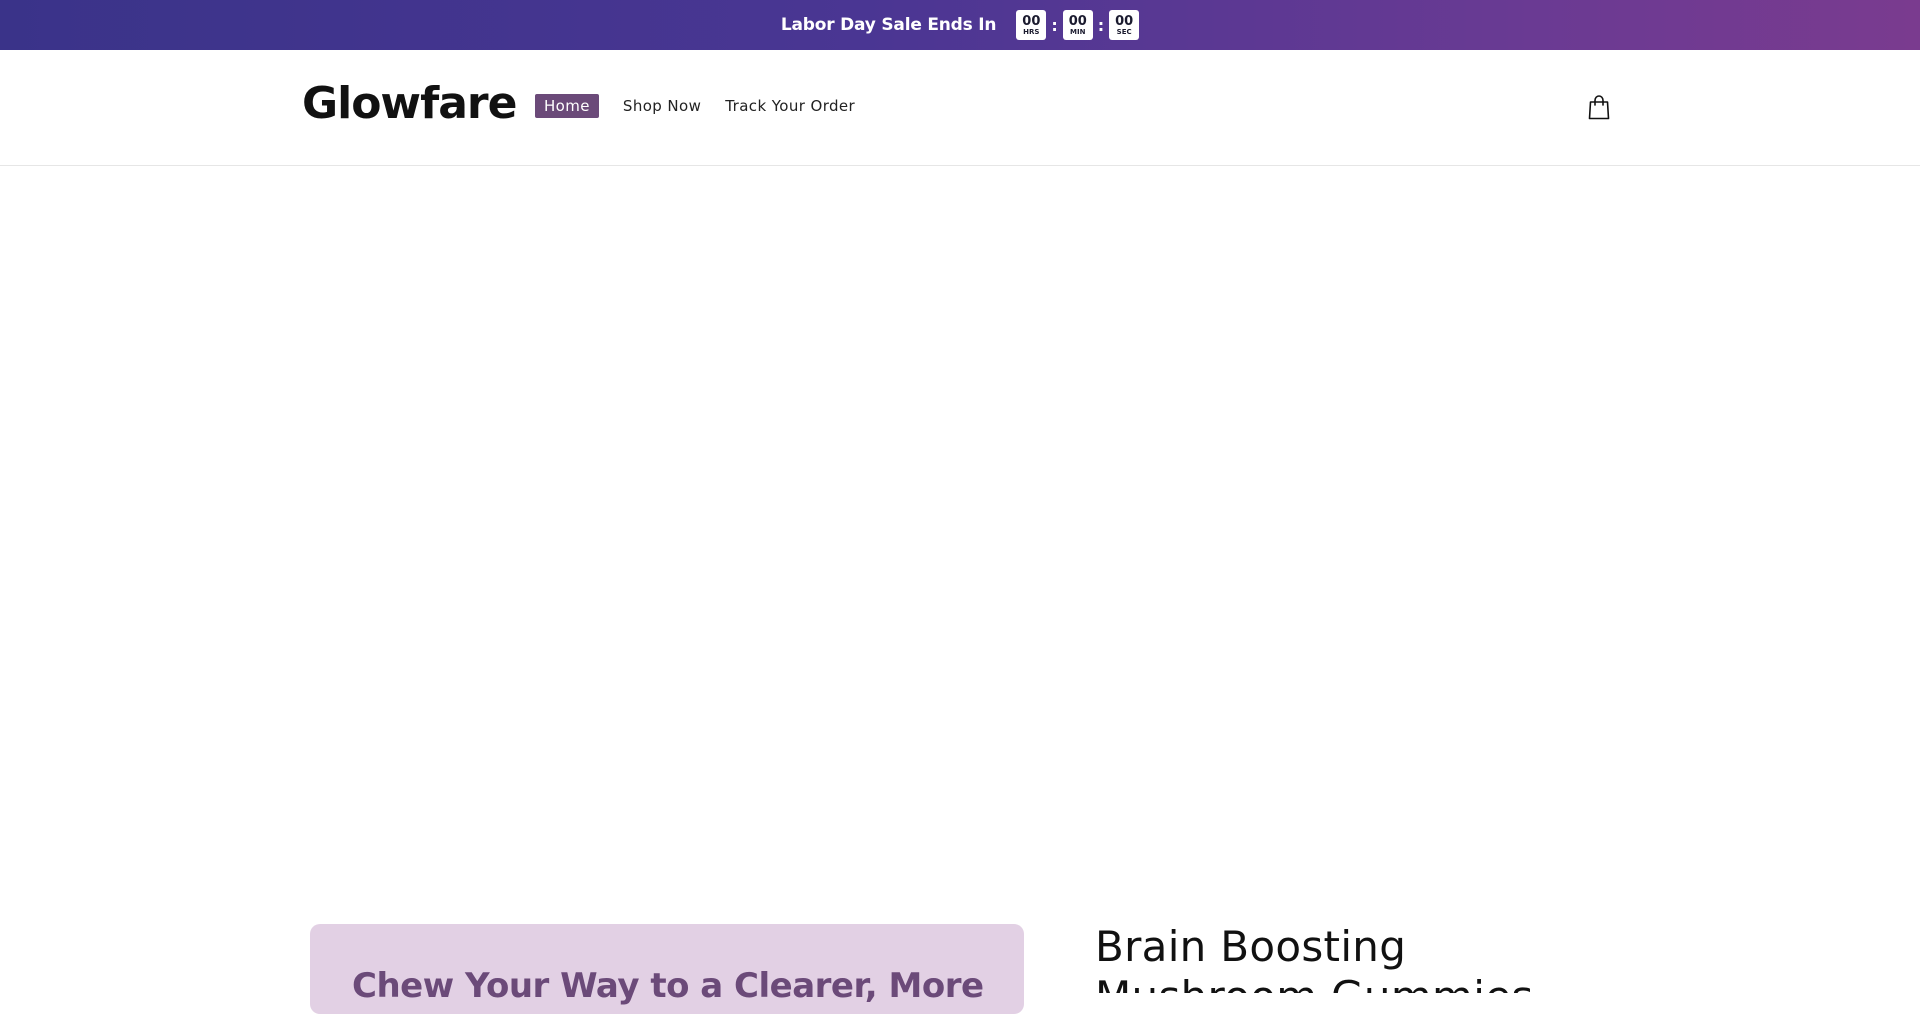 This screenshot has height=1014, width=1920. What do you see at coordinates (662, 106) in the screenshot?
I see `nav-item-shop-now: Shop Now` at bounding box center [662, 106].